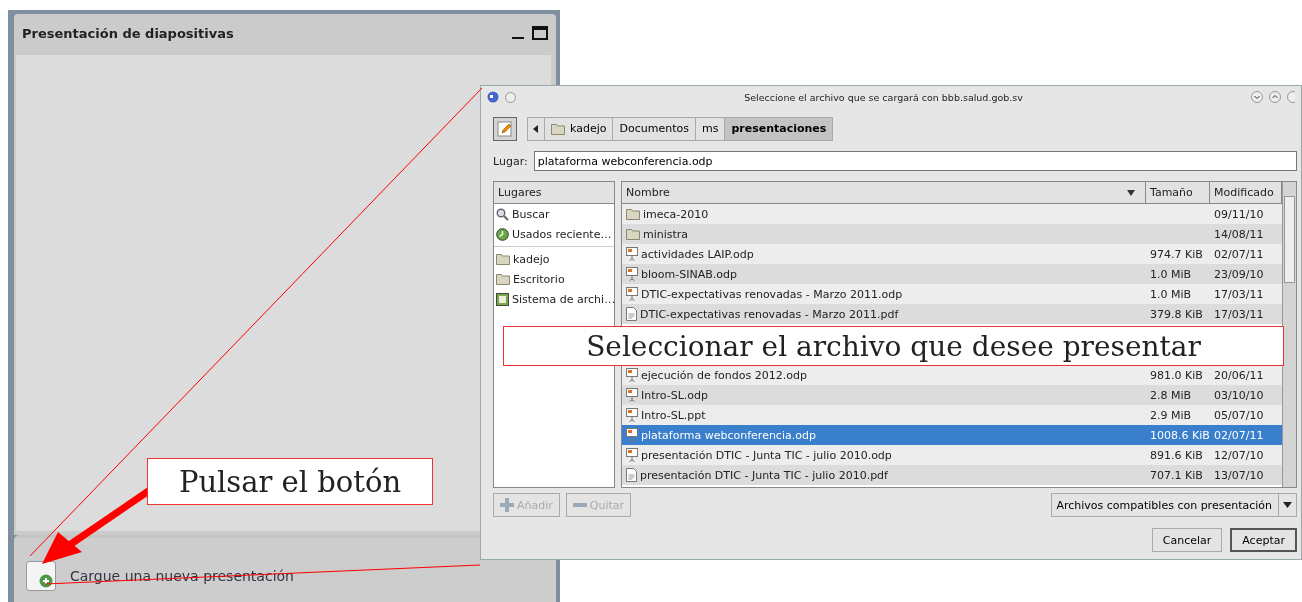 The width and height of the screenshot is (1302, 602). What do you see at coordinates (952, 274) in the screenshot?
I see `file-row: bloom-SINAB.odp 1.0 MiB 23/09/10` at bounding box center [952, 274].